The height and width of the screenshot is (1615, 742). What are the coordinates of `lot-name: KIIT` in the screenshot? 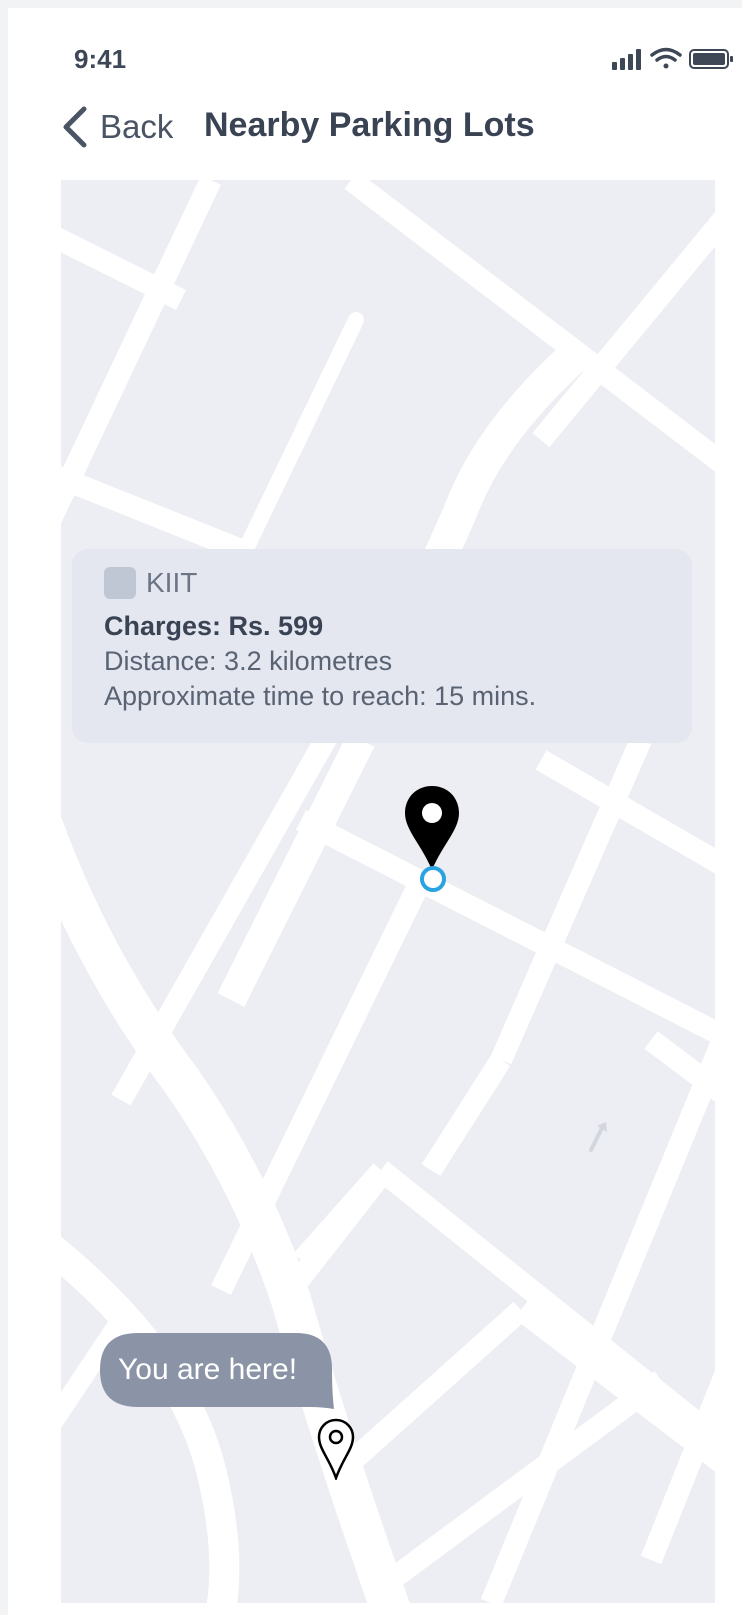 It's located at (172, 582).